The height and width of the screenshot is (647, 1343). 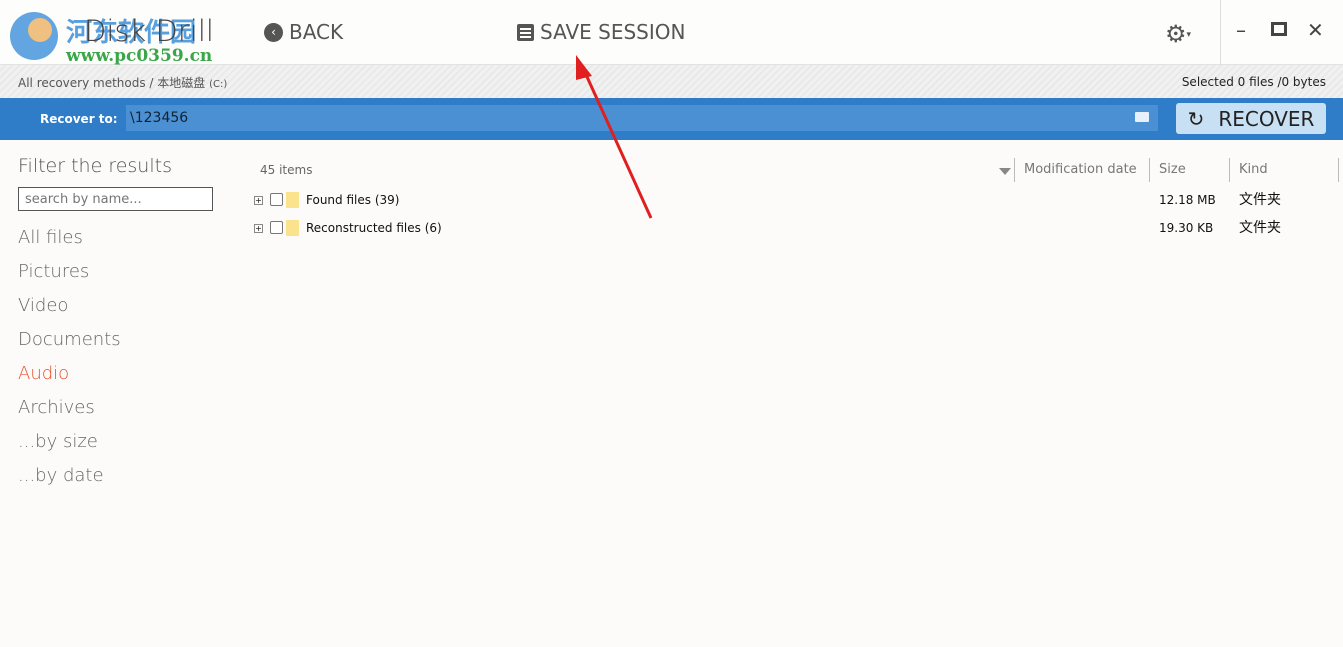 What do you see at coordinates (303, 32) in the screenshot?
I see `back-button: ‹ BACK` at bounding box center [303, 32].